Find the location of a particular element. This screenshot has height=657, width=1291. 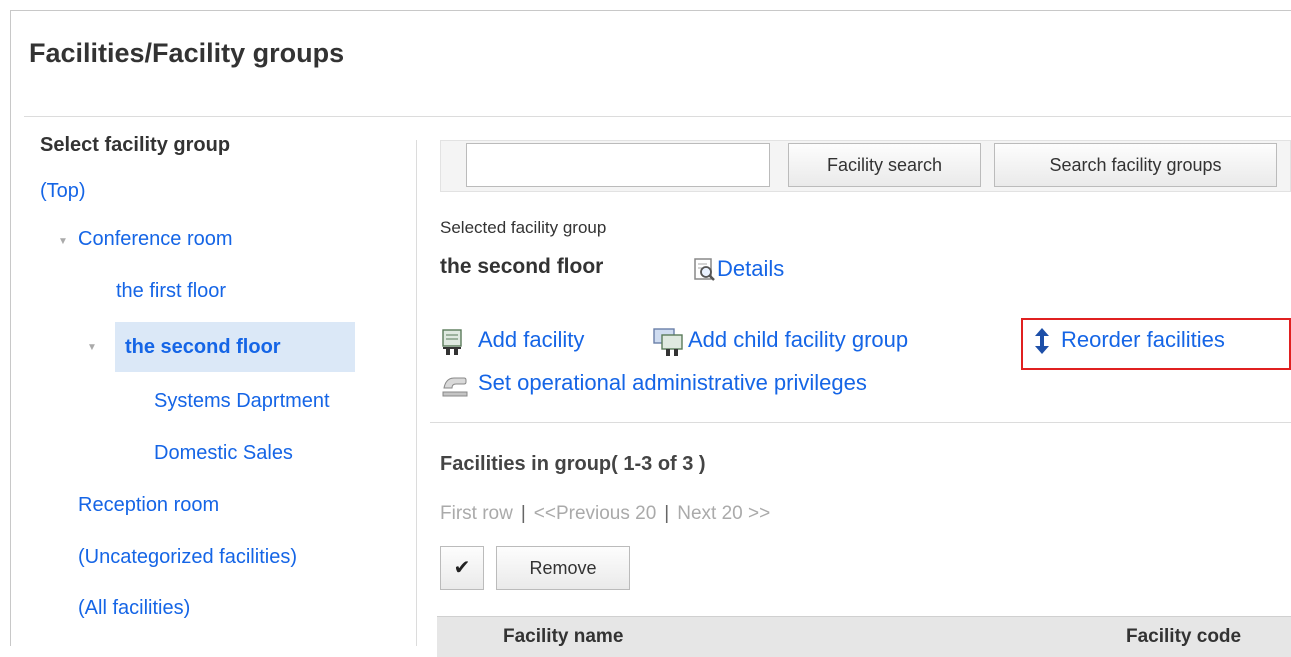

tree-item-top: (Top) is located at coordinates (63, 191).